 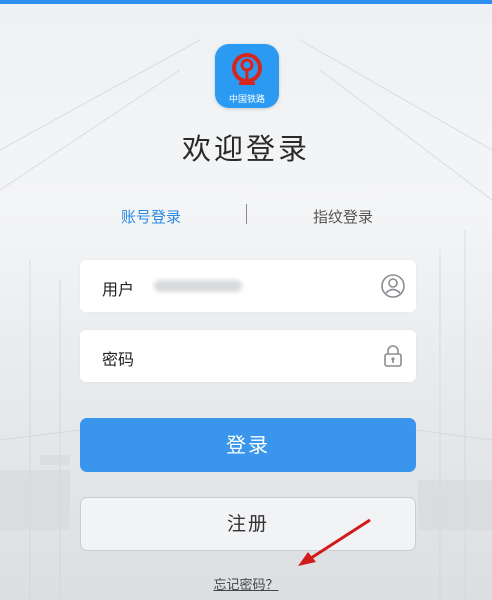 I want to click on password-label: 密码, so click(x=118, y=359).